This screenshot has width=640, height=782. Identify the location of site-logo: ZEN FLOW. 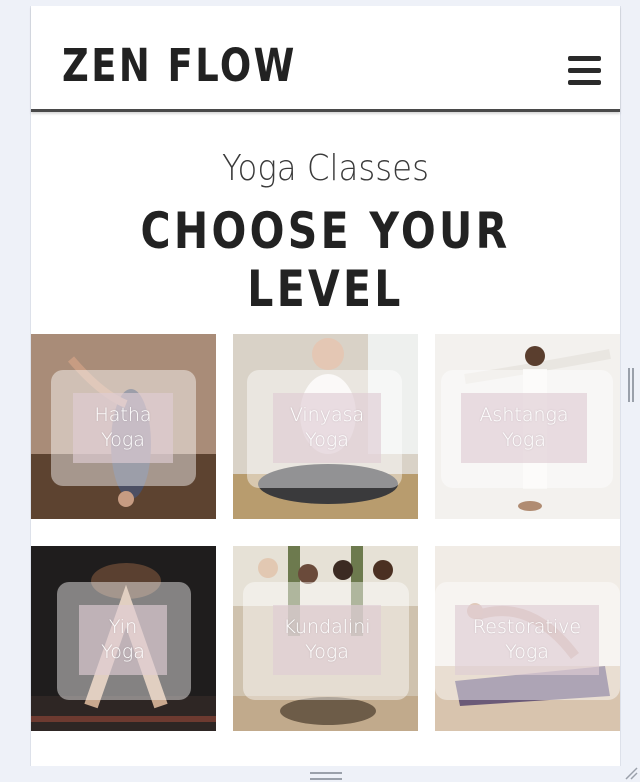
(179, 66).